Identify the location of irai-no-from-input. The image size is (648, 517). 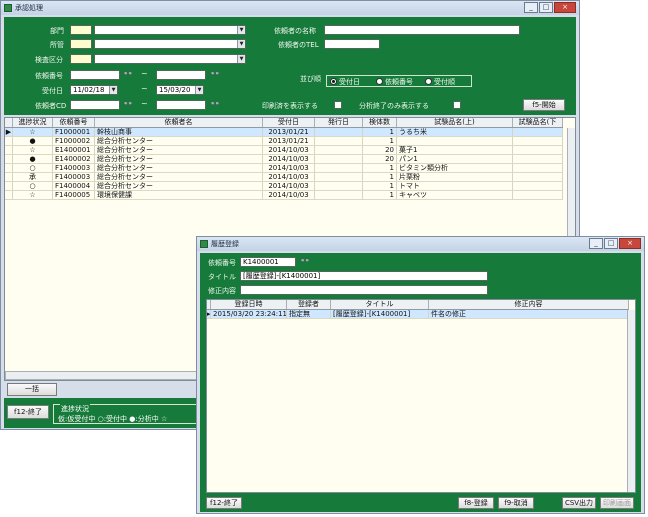
(95, 75).